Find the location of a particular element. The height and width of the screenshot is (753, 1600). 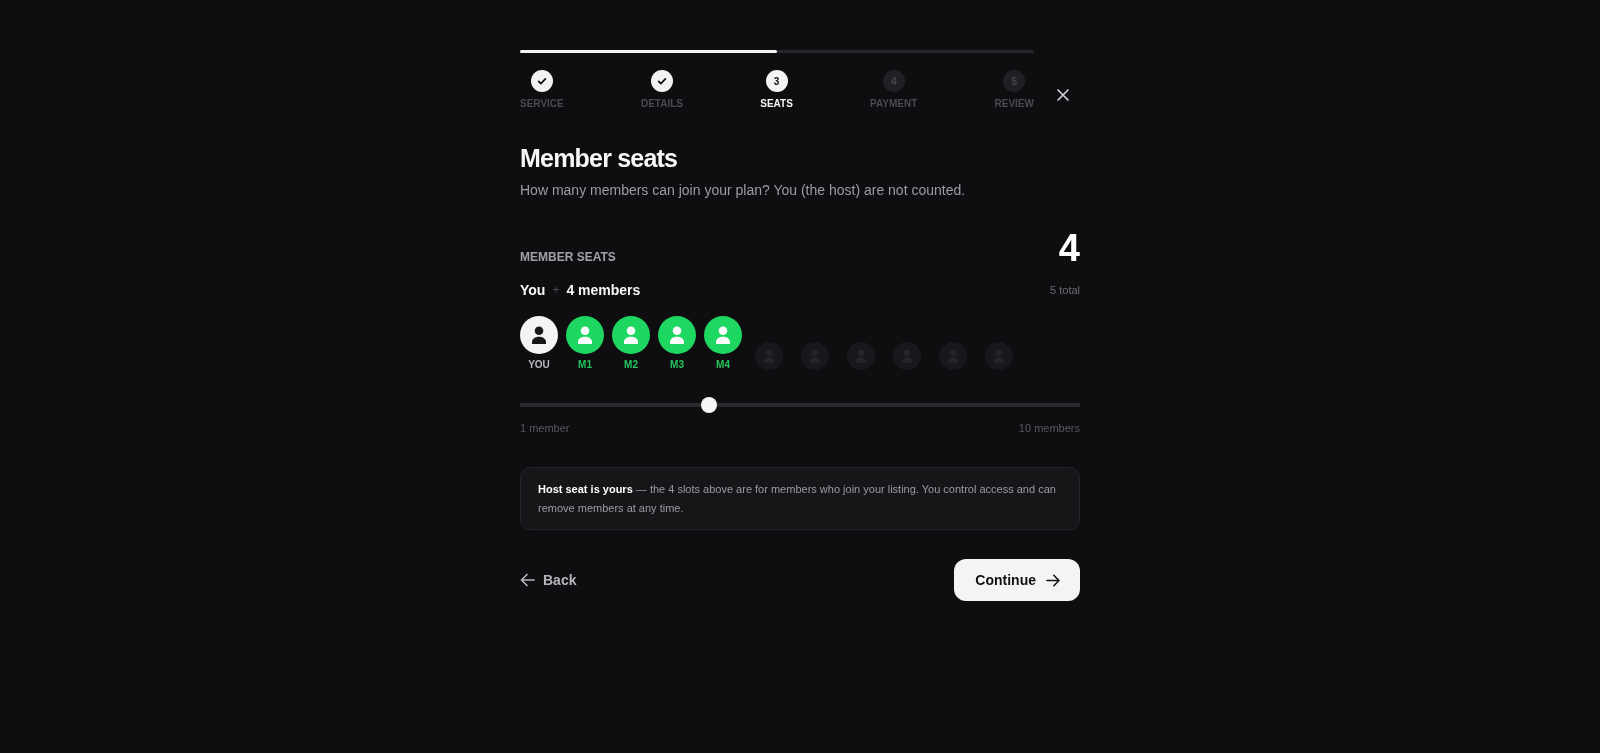

seat-label: M4 is located at coordinates (723, 365).